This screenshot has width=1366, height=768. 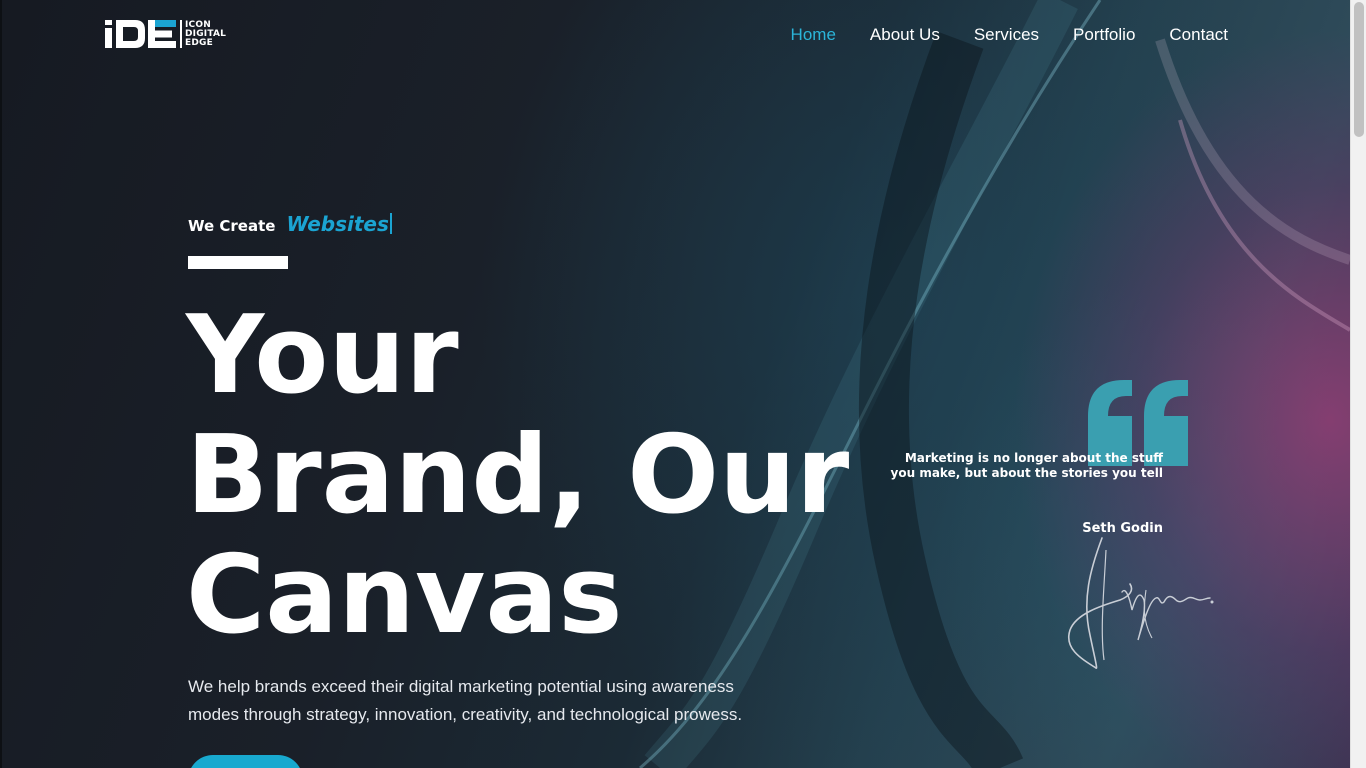 I want to click on hero-cta-button, so click(x=245, y=761).